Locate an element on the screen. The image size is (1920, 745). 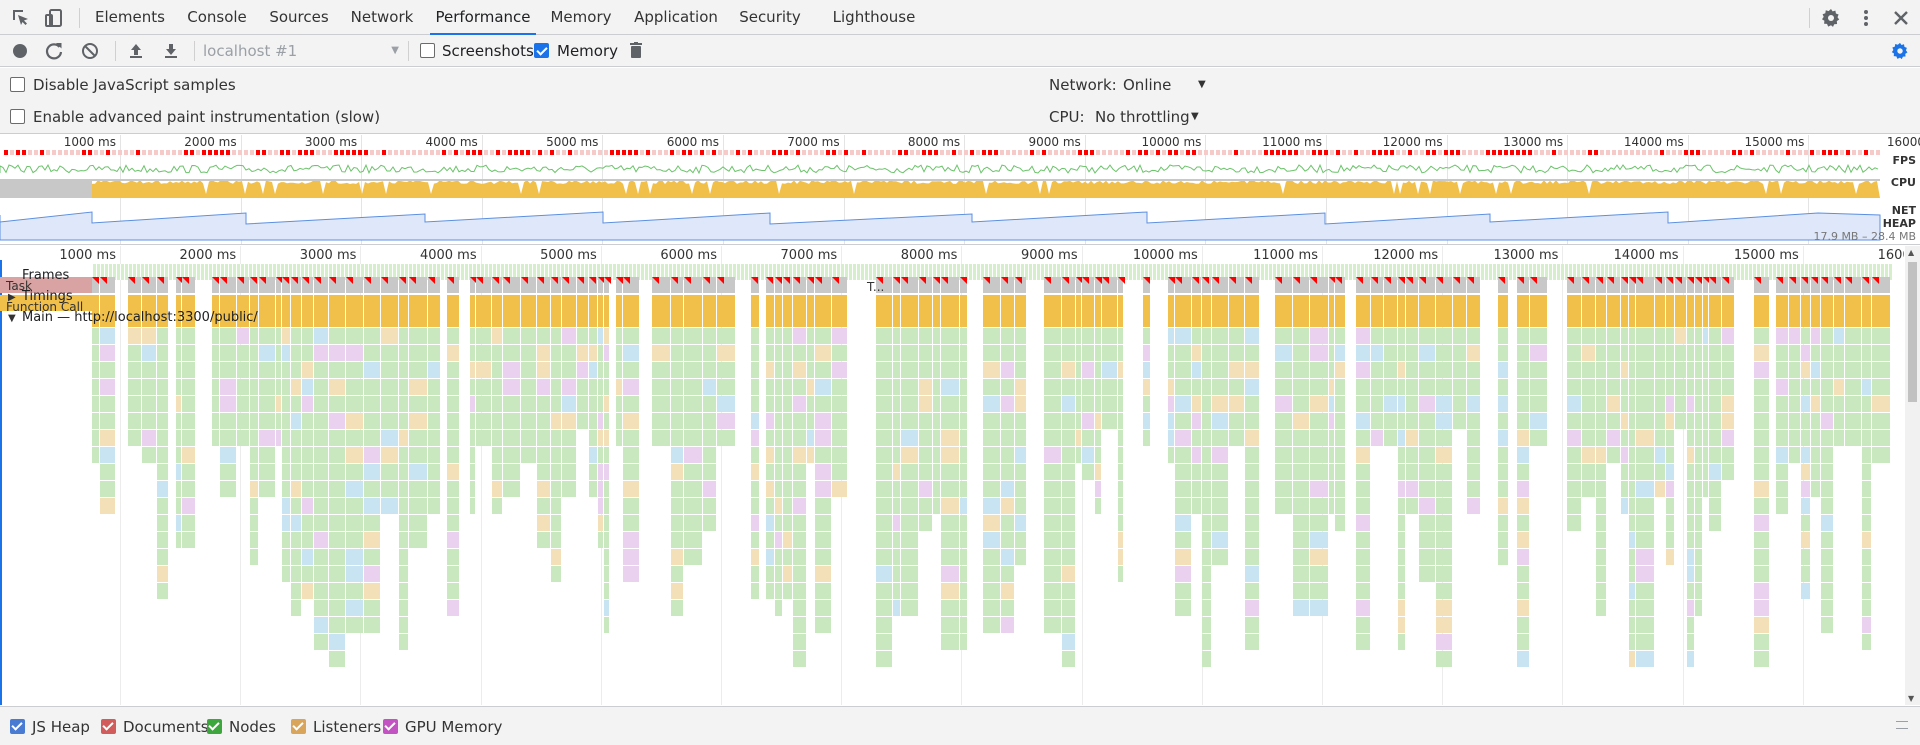
screenshots-checkbox is located at coordinates (427, 50).